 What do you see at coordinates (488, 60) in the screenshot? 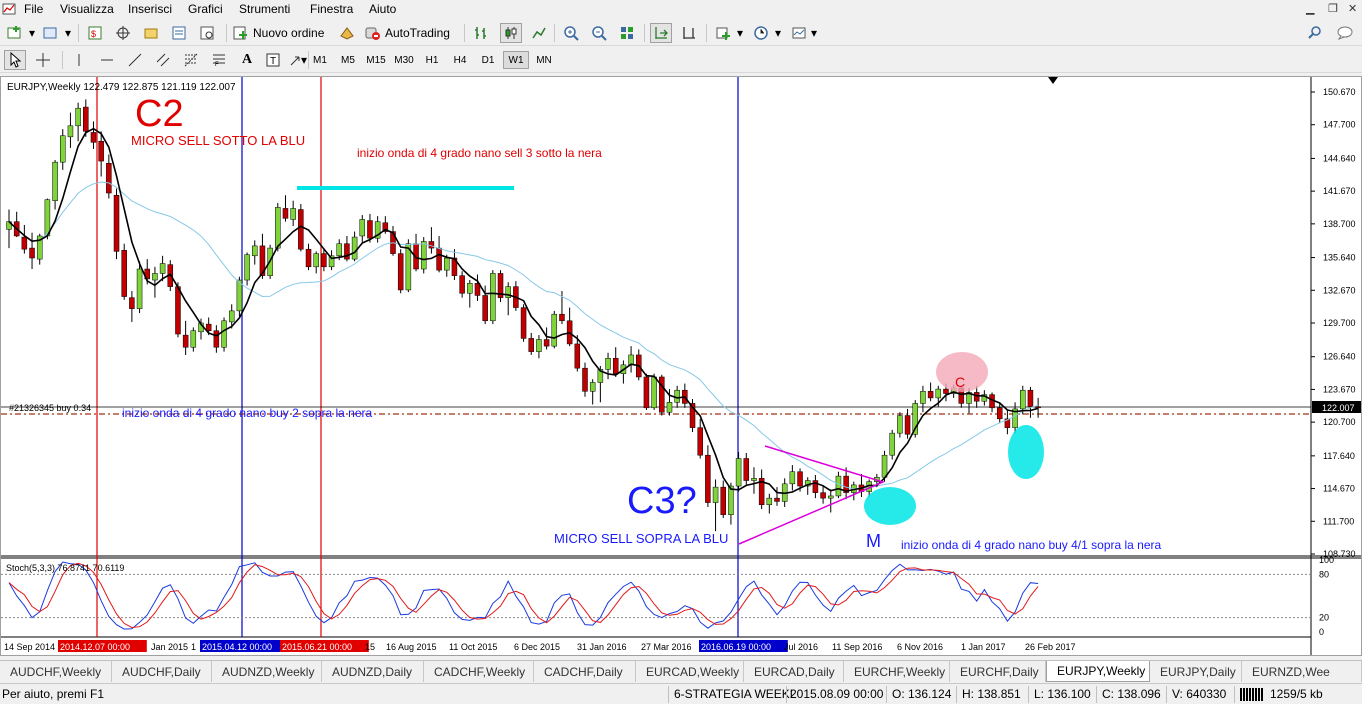
I see `timeframe-d1: D1` at bounding box center [488, 60].